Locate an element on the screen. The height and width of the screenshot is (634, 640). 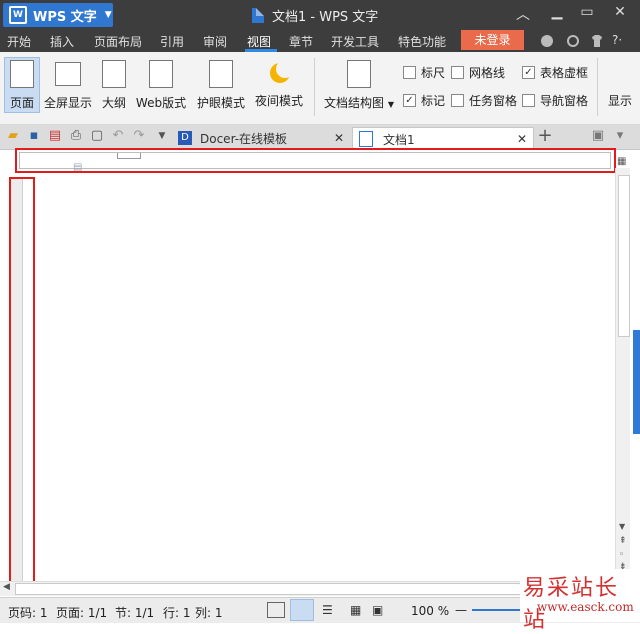
docer-icon: D is located at coordinates (185, 138).